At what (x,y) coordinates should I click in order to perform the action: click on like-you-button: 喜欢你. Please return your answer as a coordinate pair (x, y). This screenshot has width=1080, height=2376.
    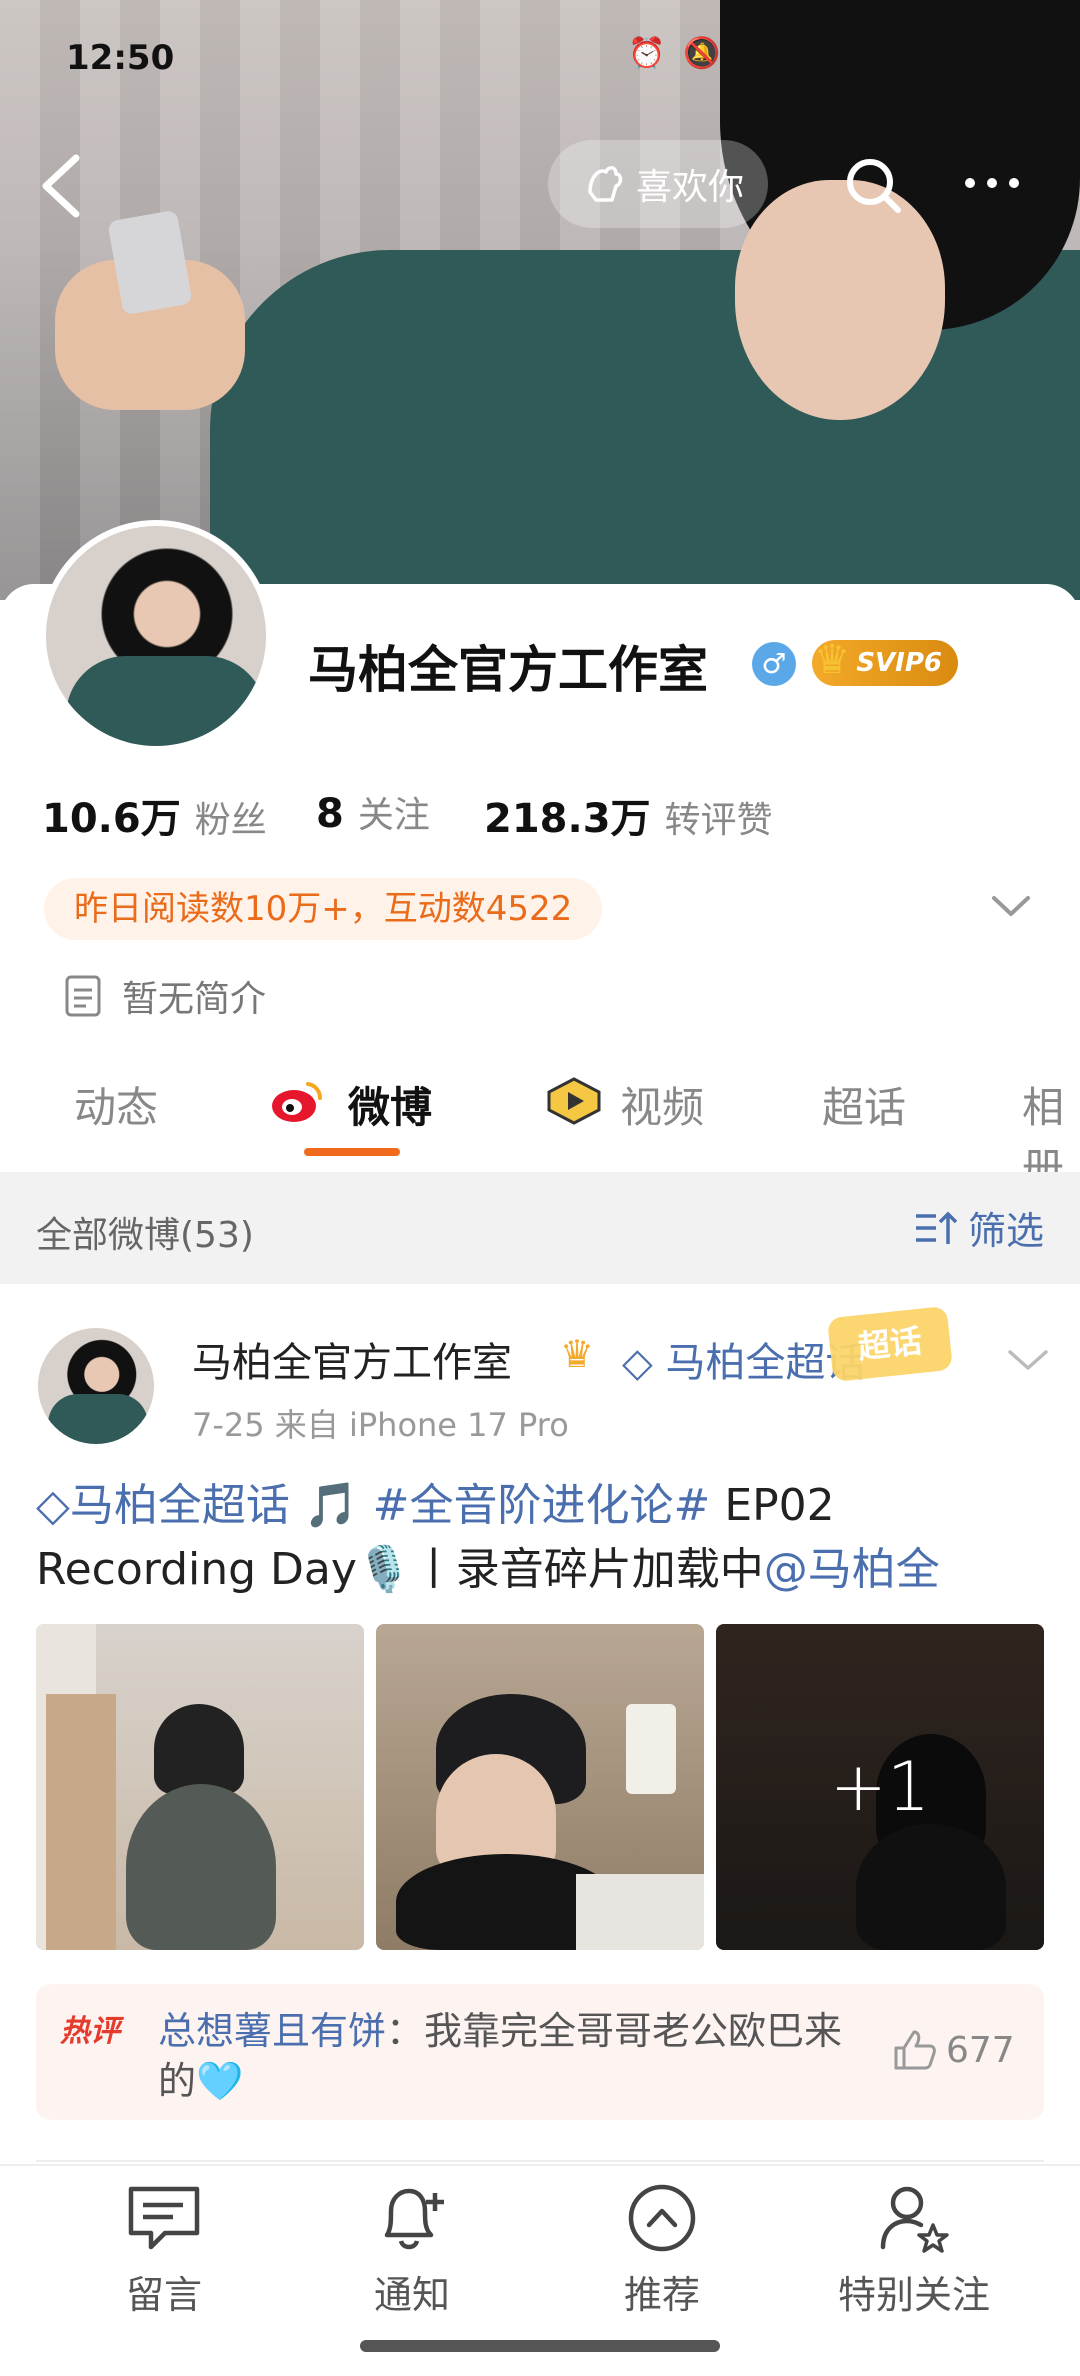
    Looking at the image, I should click on (658, 184).